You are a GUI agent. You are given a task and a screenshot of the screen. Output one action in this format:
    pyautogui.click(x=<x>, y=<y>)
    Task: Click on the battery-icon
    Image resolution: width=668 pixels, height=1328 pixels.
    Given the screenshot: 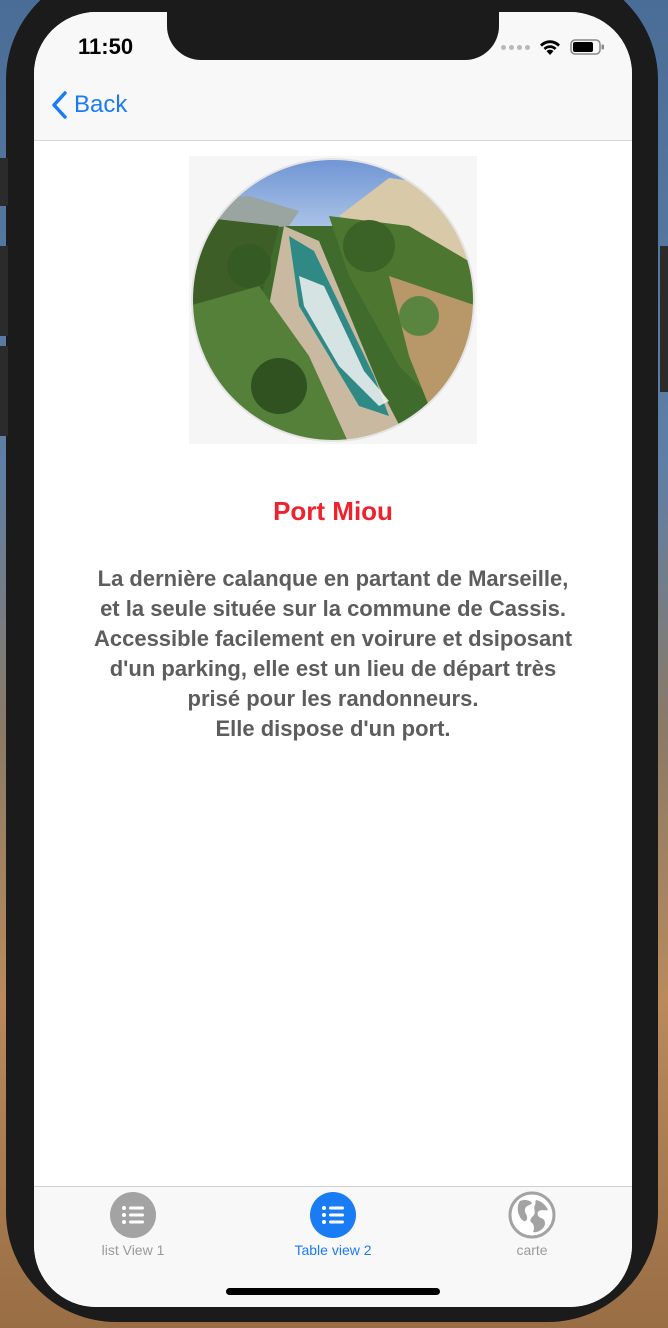 What is the action you would take?
    pyautogui.click(x=587, y=47)
    